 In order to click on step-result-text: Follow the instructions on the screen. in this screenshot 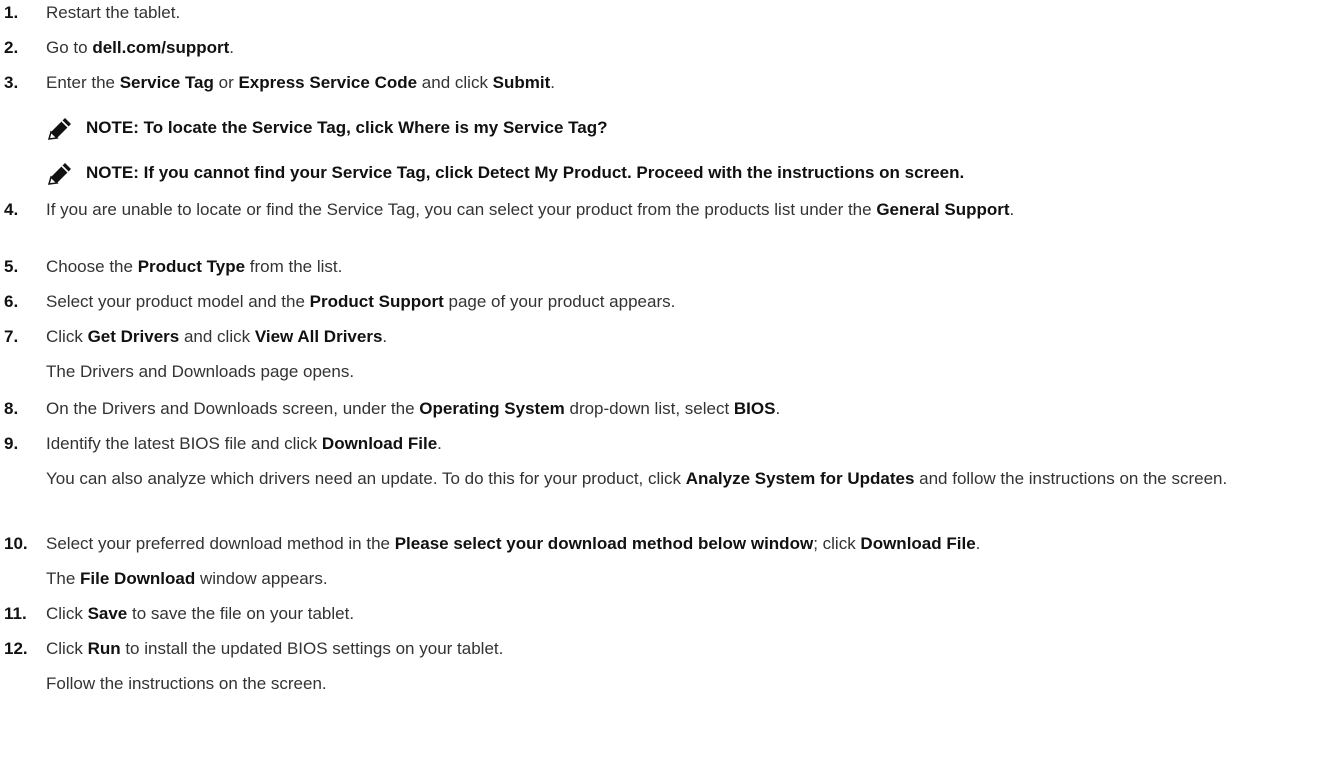, I will do `click(186, 683)`.